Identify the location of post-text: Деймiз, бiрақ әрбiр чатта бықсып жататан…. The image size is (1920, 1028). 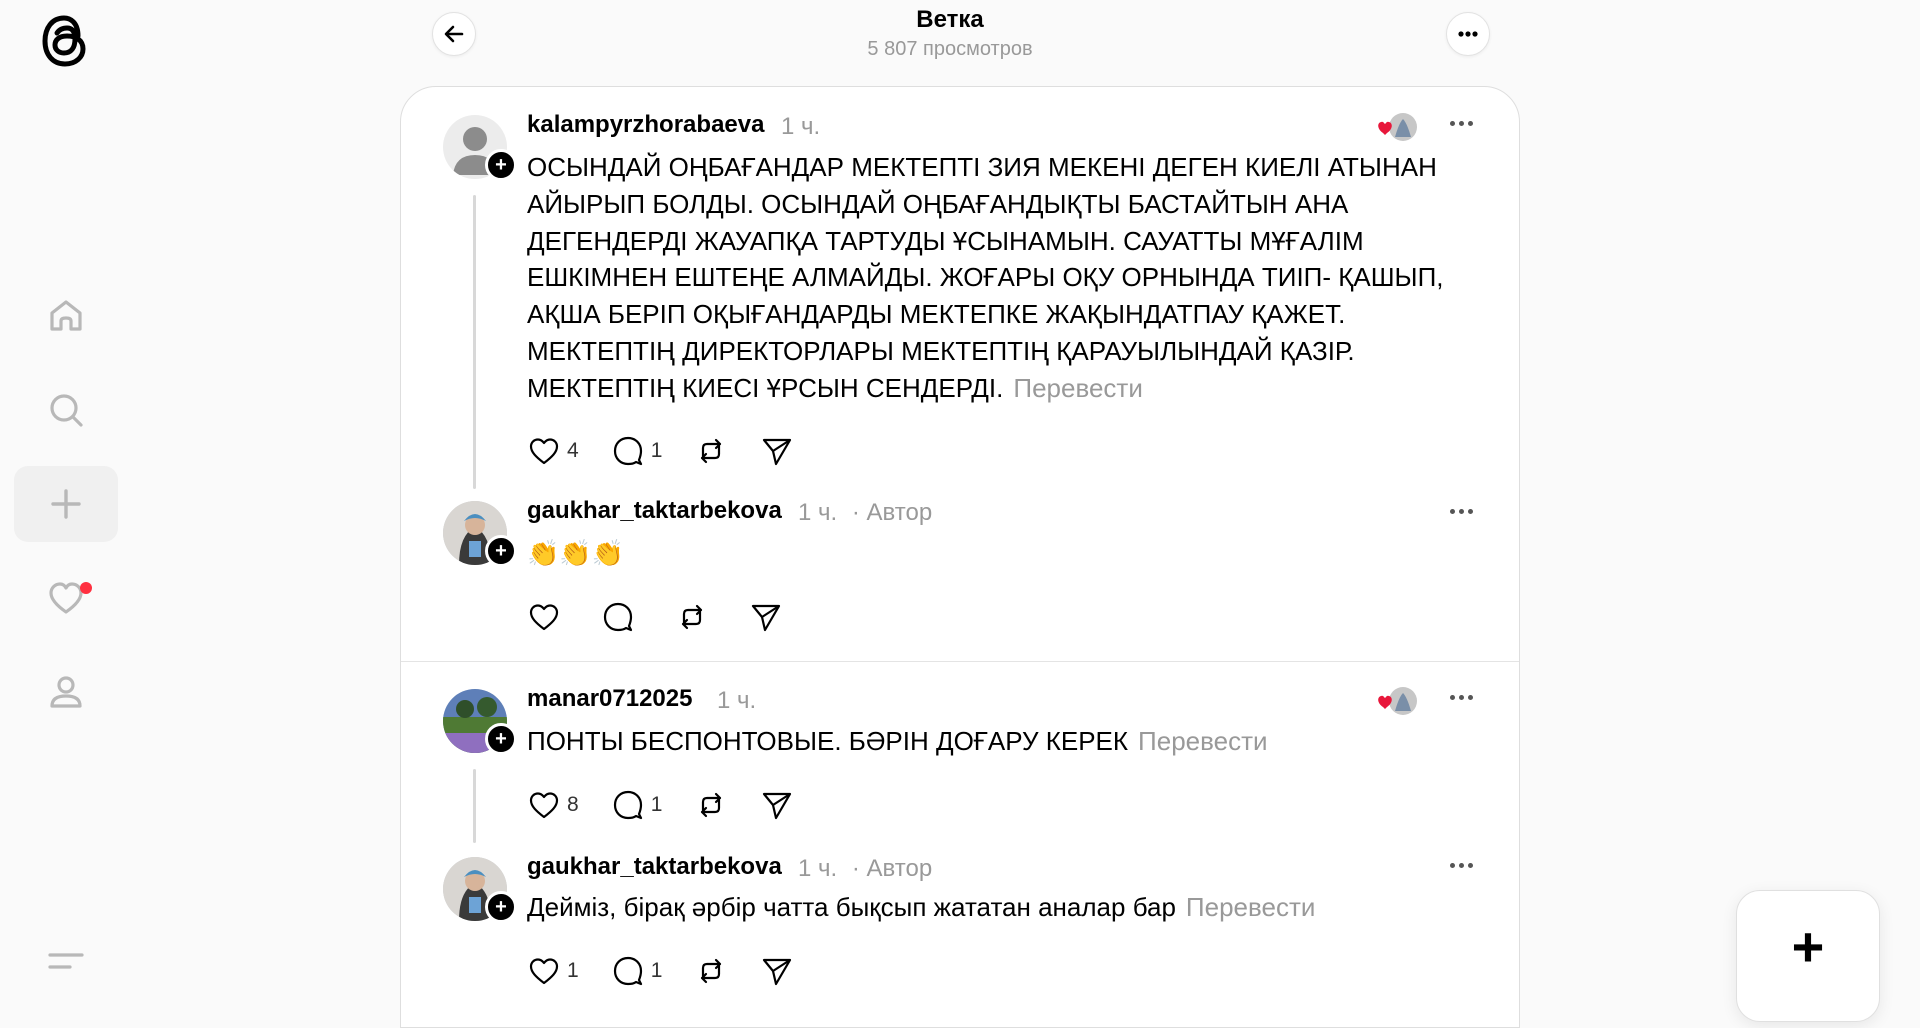
(921, 907).